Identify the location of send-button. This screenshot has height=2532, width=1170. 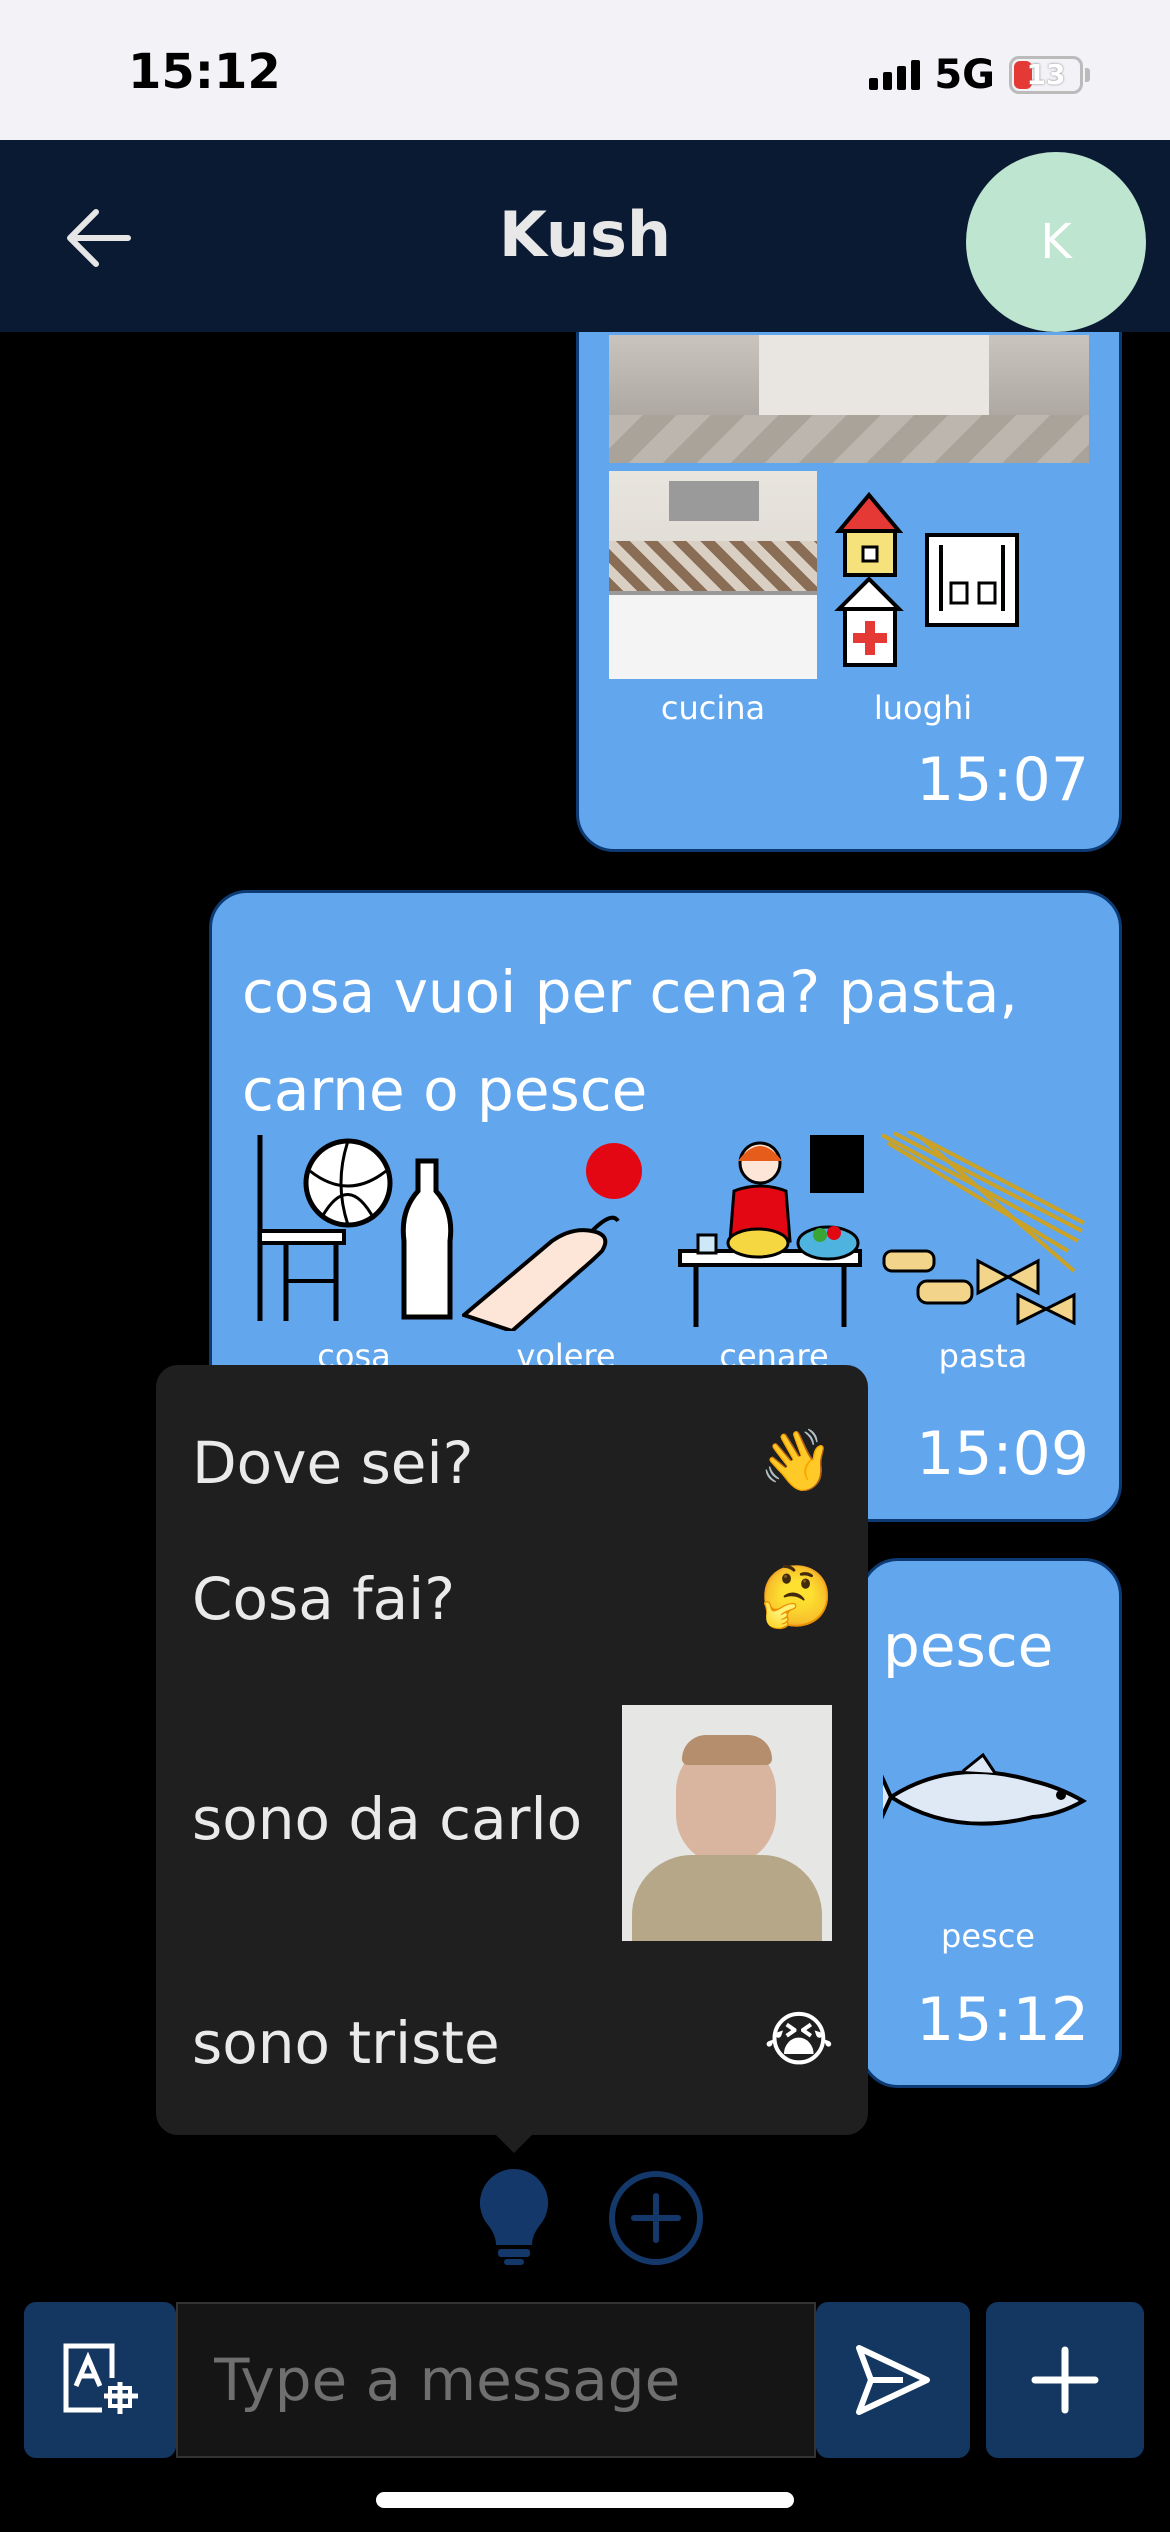
(893, 2380).